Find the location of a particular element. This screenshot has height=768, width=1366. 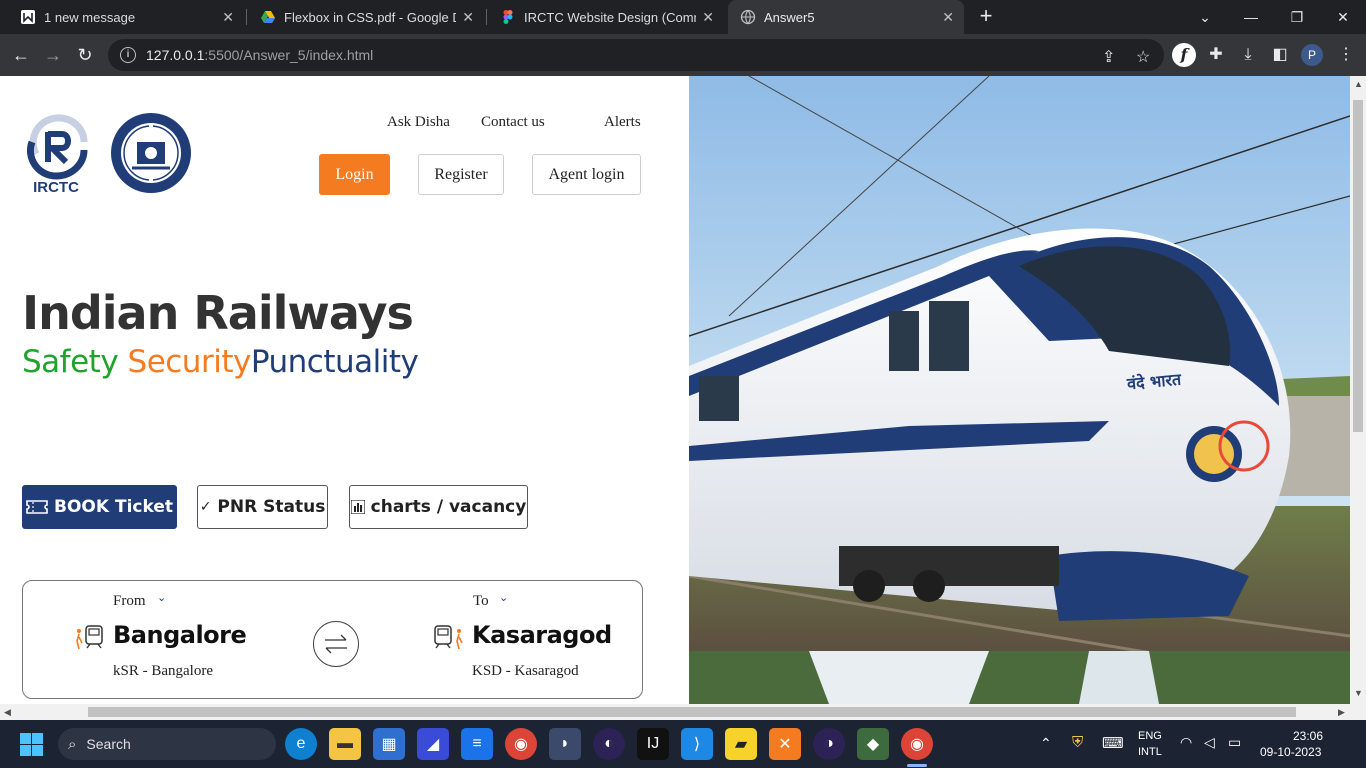

wifi-icon: ◠ is located at coordinates (1186, 742).